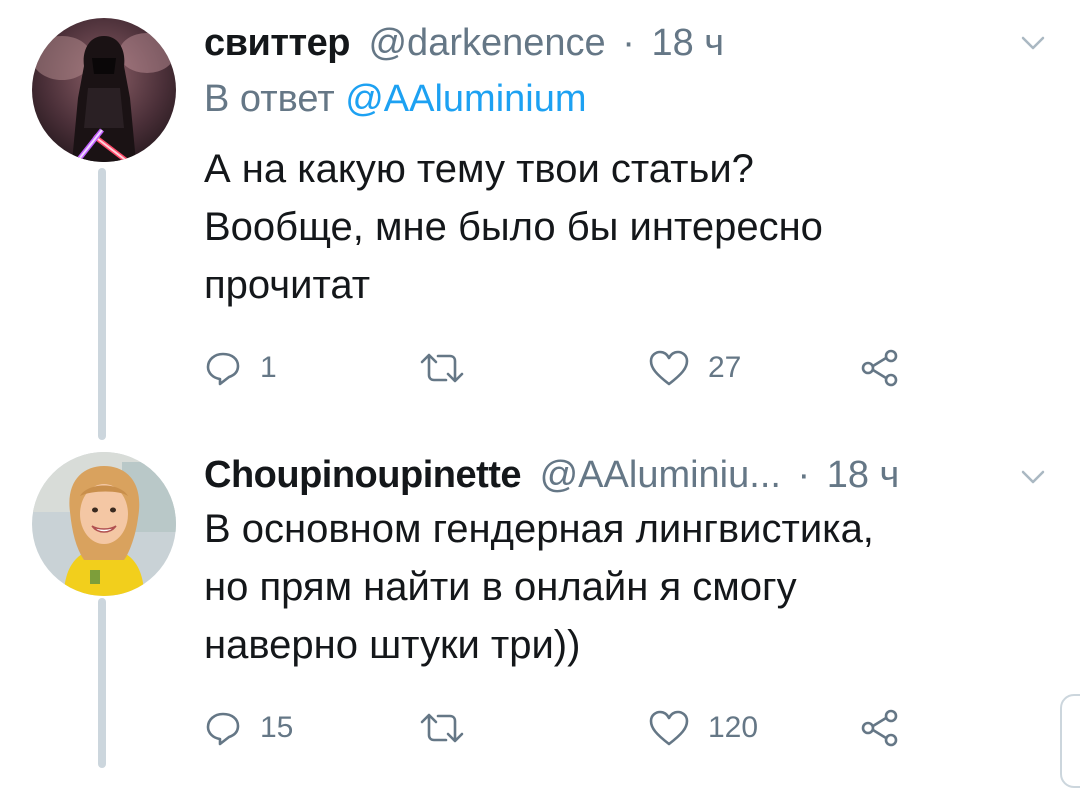  What do you see at coordinates (539, 529) in the screenshot?
I see `tweet-text-line: В основном гендерная лингвистика,` at bounding box center [539, 529].